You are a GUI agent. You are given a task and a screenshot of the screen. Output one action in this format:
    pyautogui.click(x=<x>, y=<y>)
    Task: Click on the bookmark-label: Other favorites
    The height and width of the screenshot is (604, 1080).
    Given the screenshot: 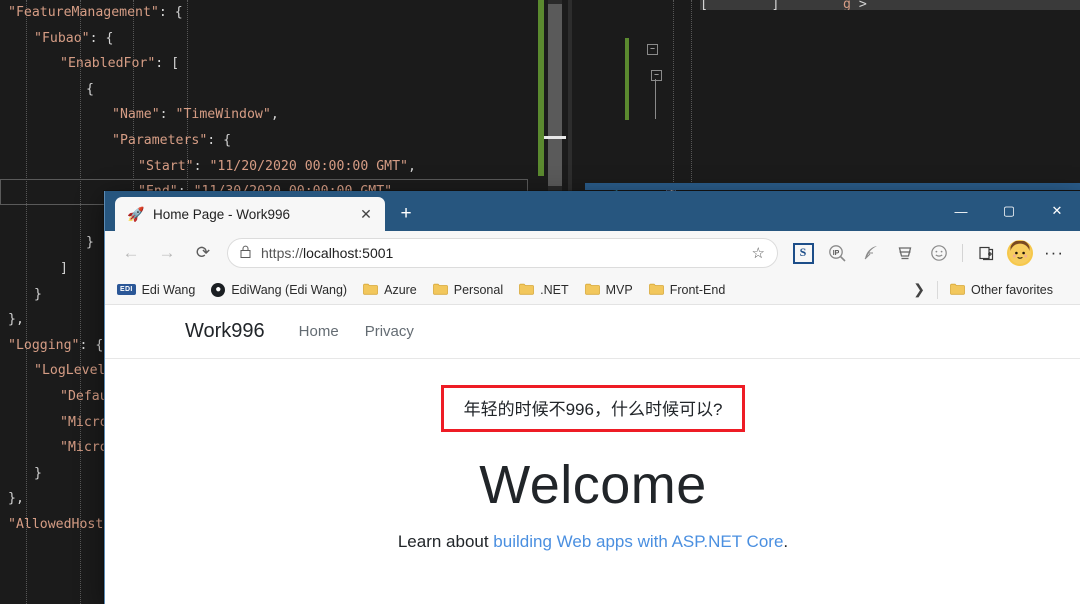 What is the action you would take?
    pyautogui.click(x=1012, y=289)
    